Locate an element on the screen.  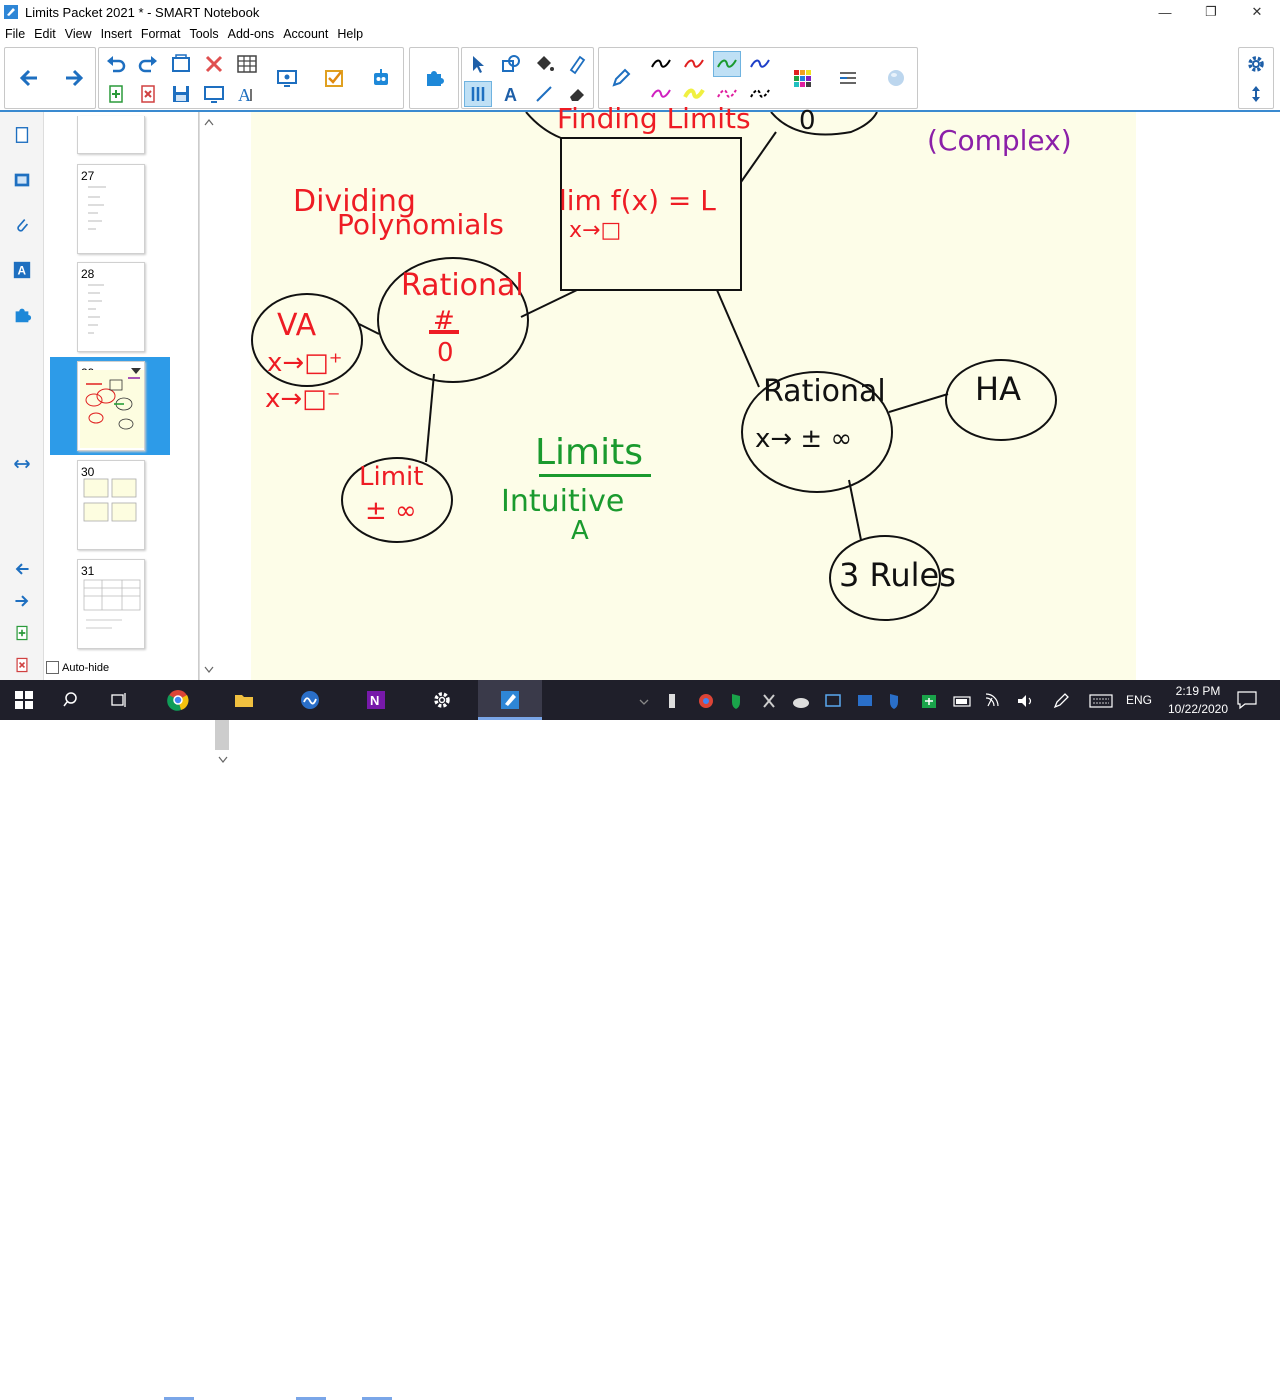
menu-addons: Add-ons is located at coordinates (251, 34).